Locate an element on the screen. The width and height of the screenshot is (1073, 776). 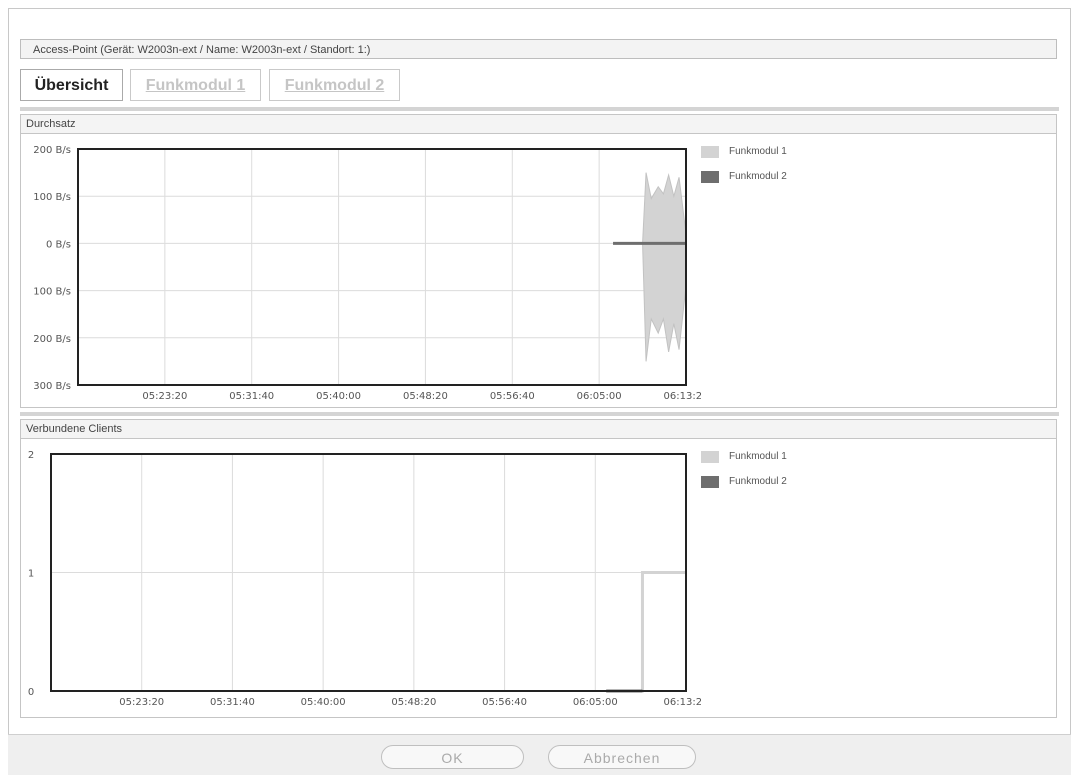
ok-button: OK is located at coordinates (452, 757).